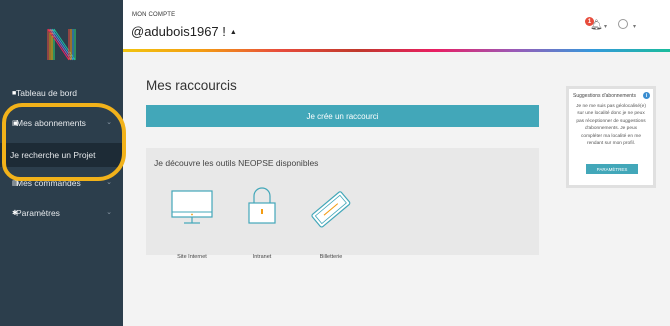 The width and height of the screenshot is (670, 326). What do you see at coordinates (46, 93) in the screenshot?
I see `sidebar-item-label: Tableau de bord` at bounding box center [46, 93].